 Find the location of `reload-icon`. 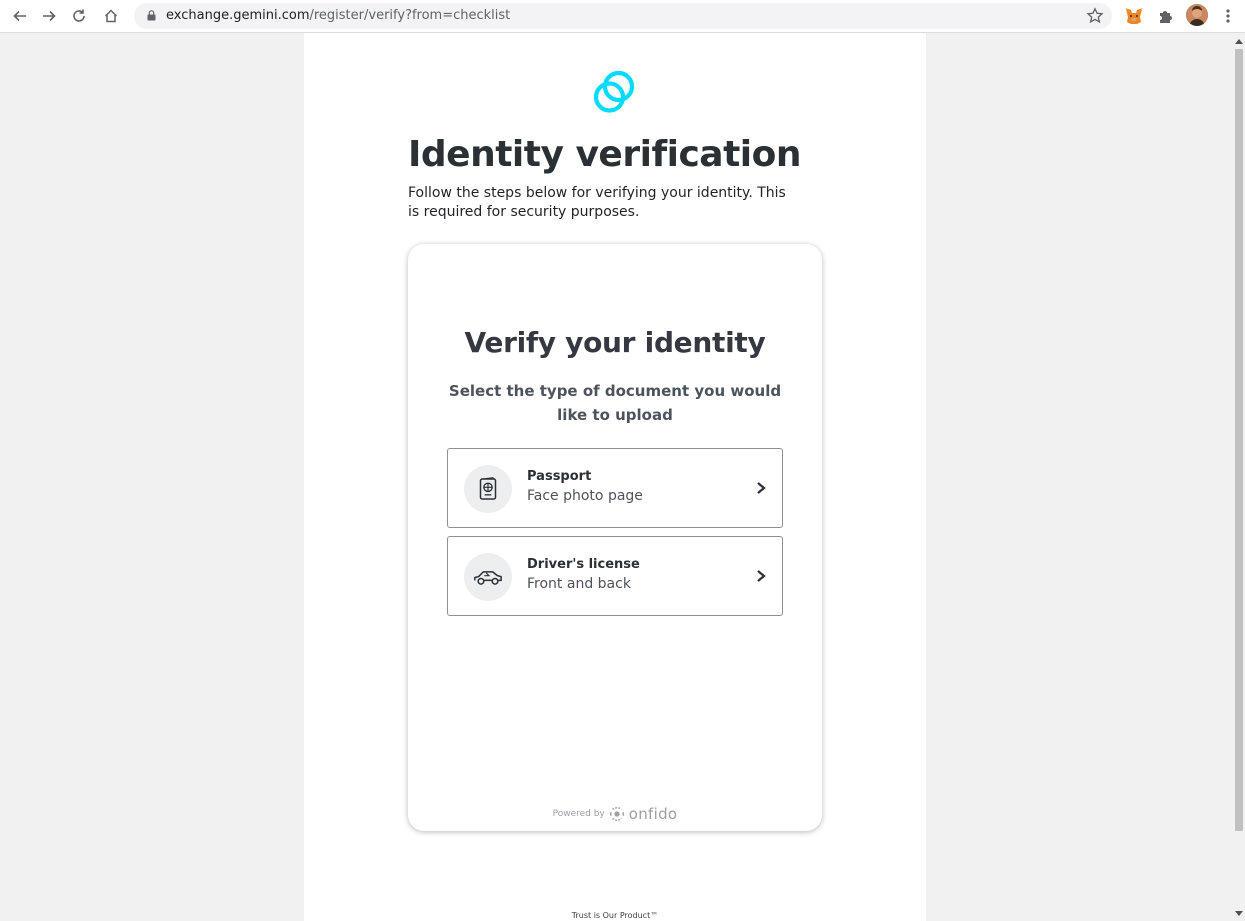

reload-icon is located at coordinates (79, 15).